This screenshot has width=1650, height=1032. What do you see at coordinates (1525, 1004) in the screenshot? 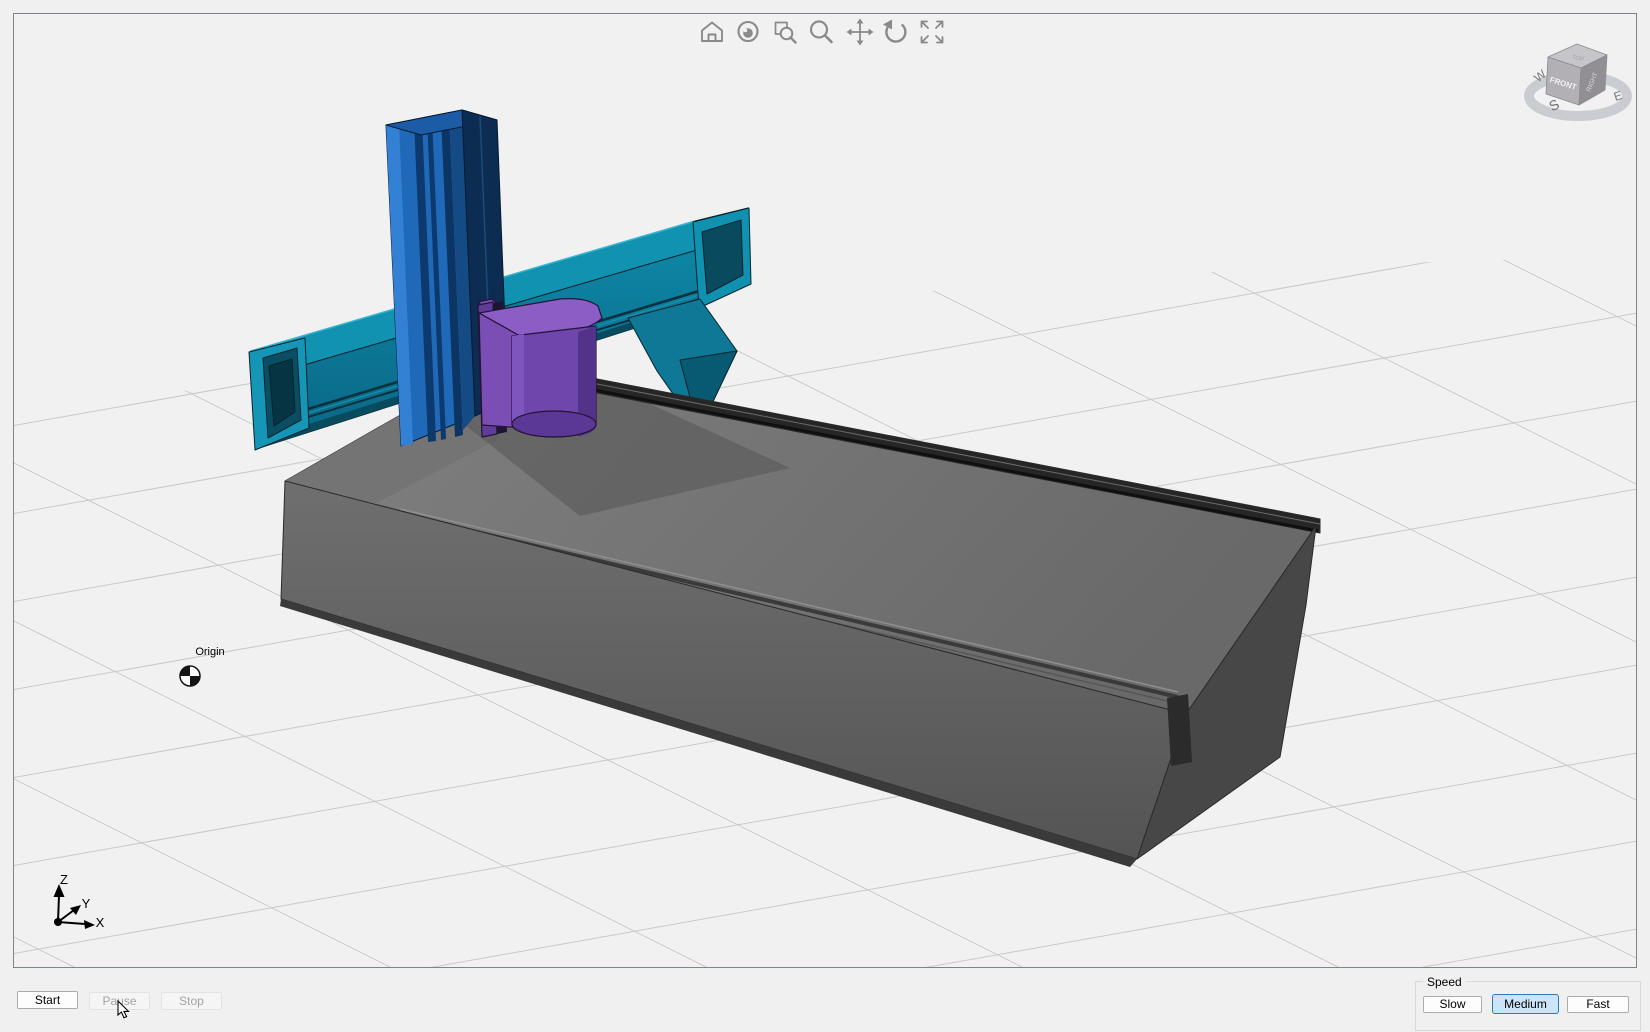
I see `speed-medium-button: Medium` at bounding box center [1525, 1004].